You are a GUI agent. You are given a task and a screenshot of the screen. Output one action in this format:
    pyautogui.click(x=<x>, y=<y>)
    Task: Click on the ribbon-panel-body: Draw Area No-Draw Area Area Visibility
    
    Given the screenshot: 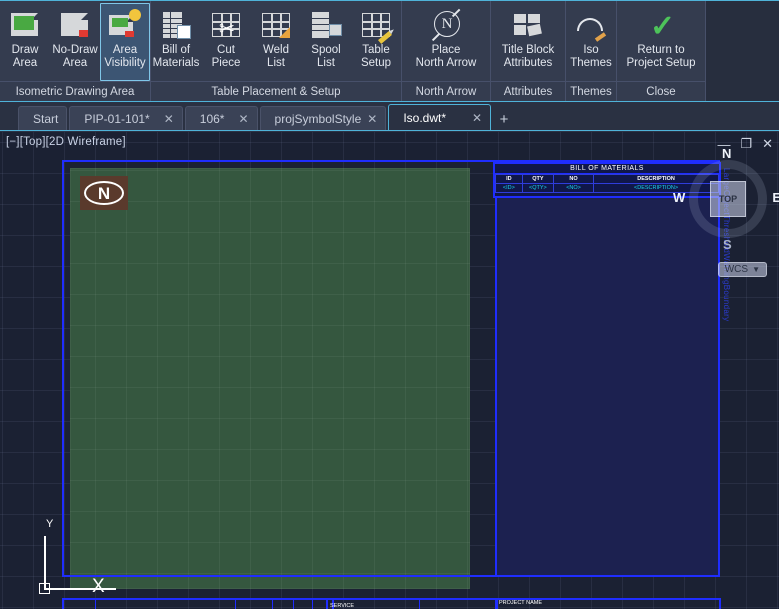 What is the action you would take?
    pyautogui.click(x=75, y=41)
    